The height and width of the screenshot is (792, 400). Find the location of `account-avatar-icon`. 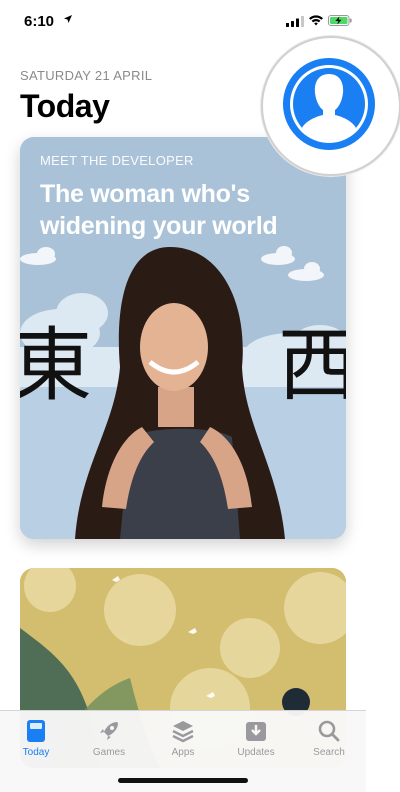

account-avatar-icon is located at coordinates (329, 104).